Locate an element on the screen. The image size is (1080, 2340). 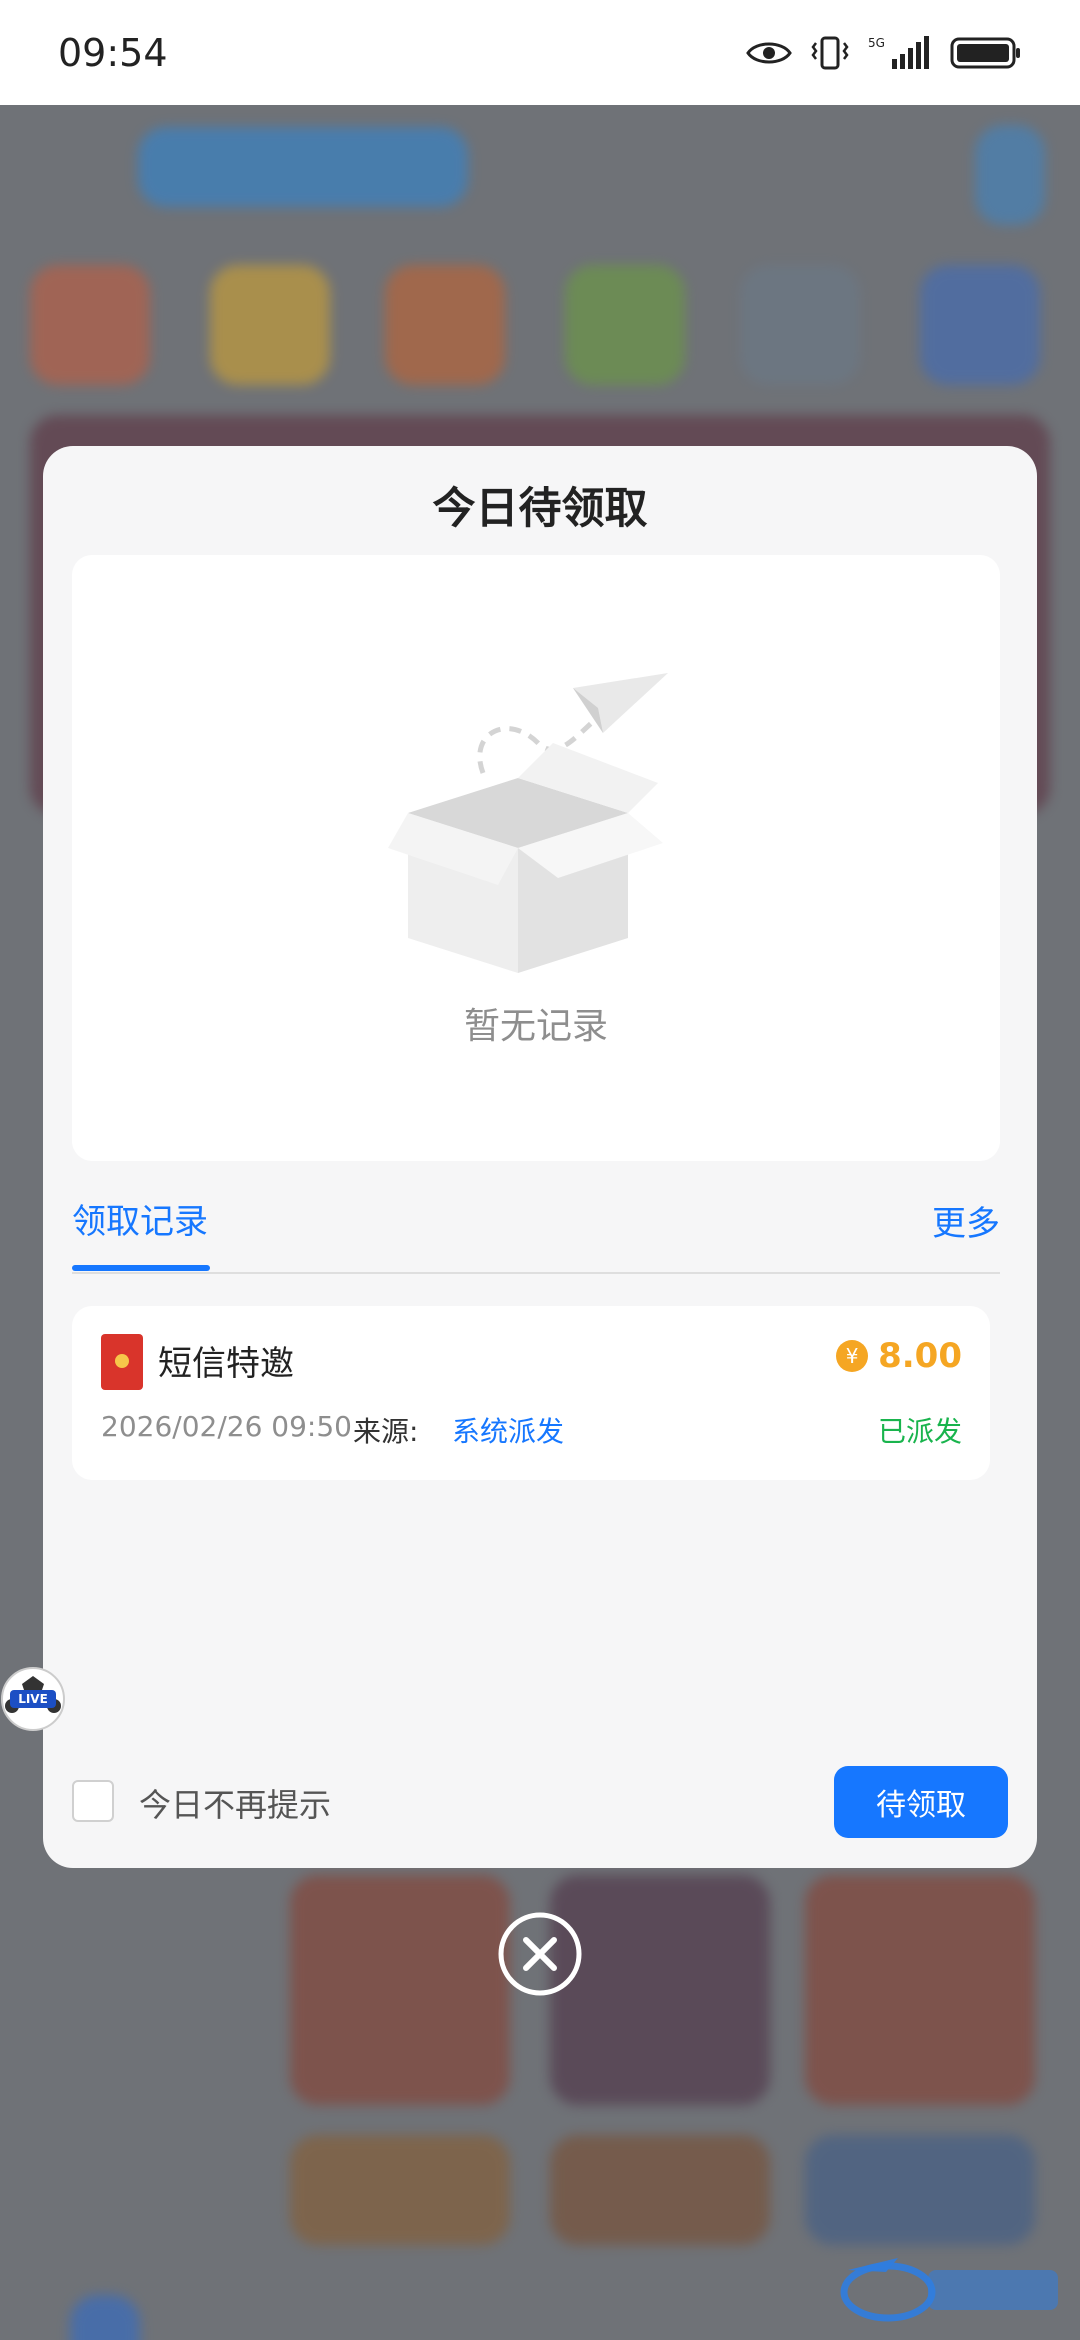
svg-text: 5G is located at coordinates (876, 43).